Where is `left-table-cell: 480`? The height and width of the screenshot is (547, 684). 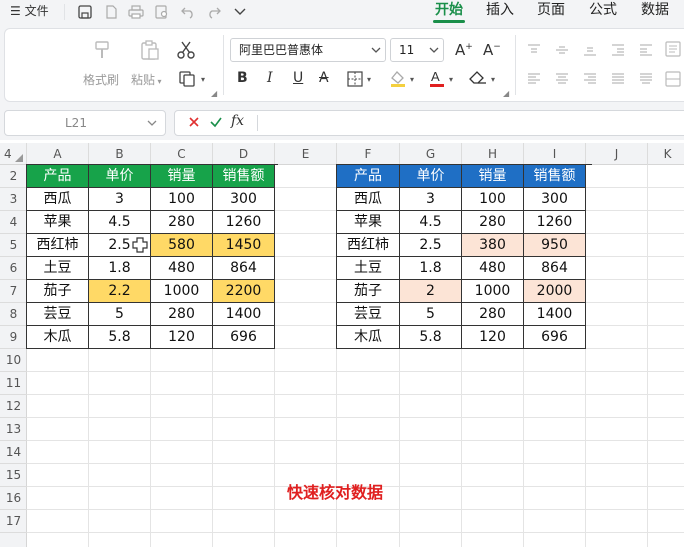 left-table-cell: 480 is located at coordinates (182, 268).